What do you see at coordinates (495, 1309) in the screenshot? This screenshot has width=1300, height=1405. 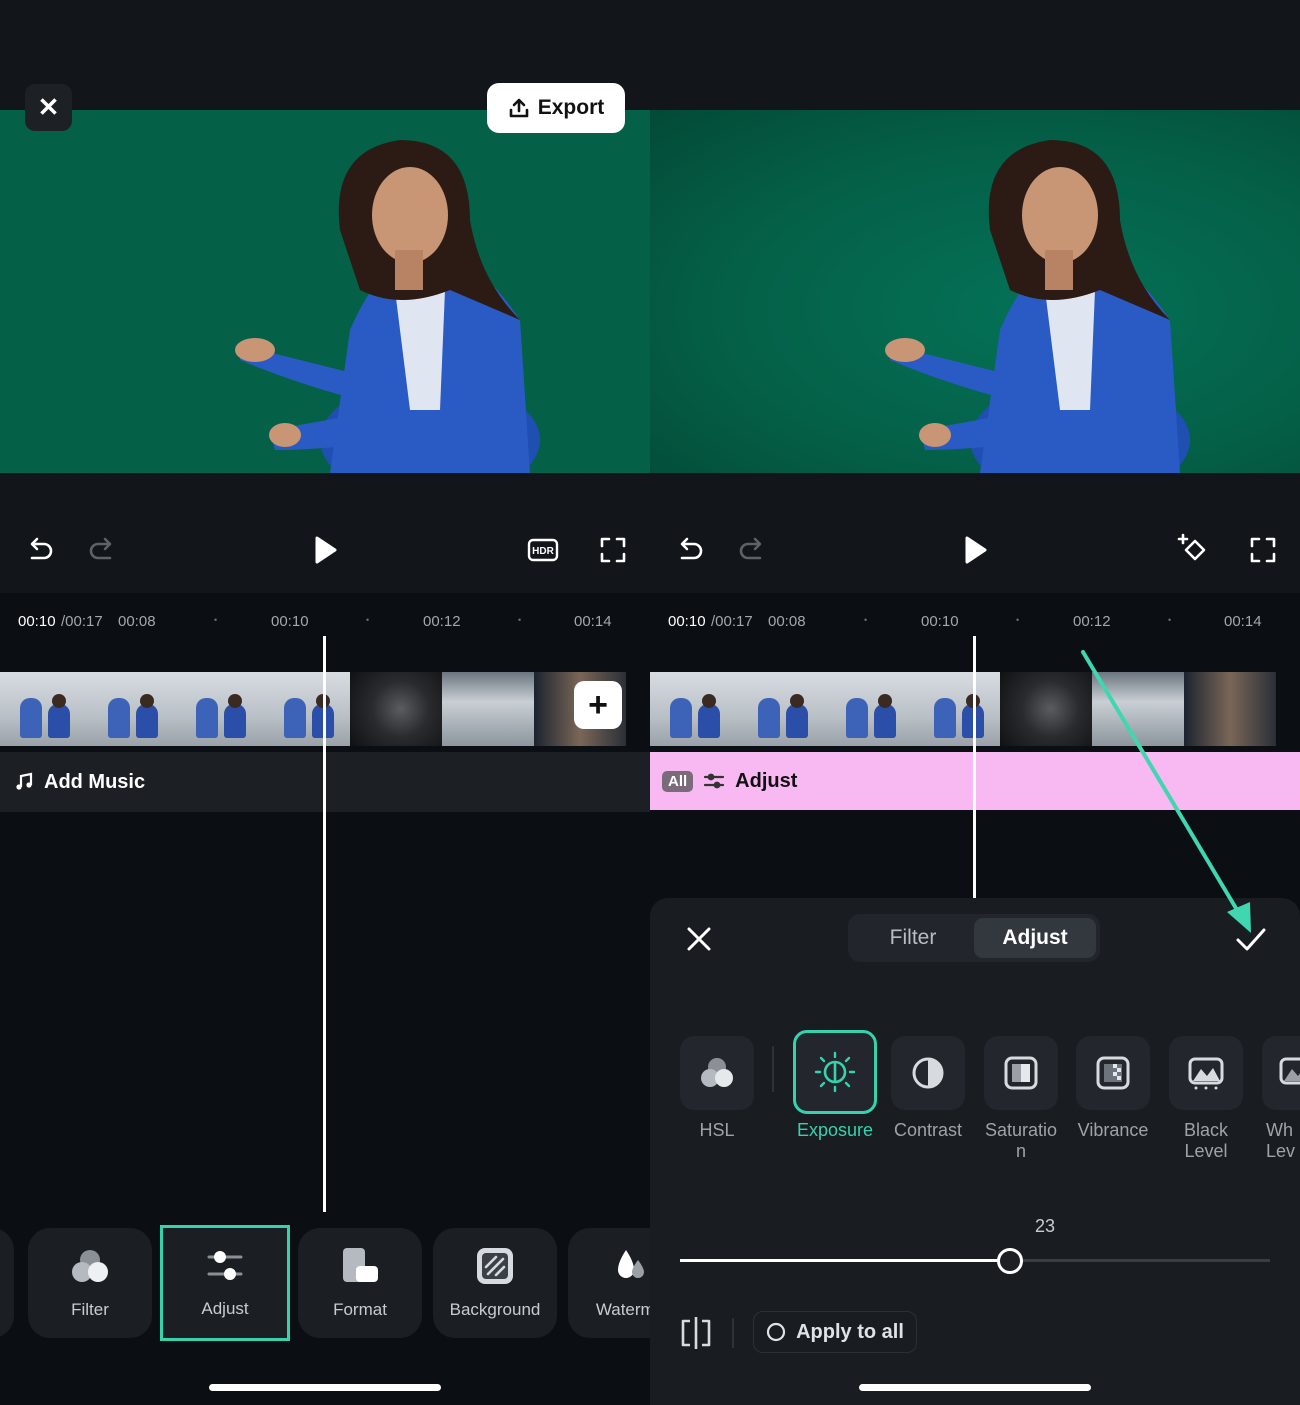 I see `tool-label: Background` at bounding box center [495, 1309].